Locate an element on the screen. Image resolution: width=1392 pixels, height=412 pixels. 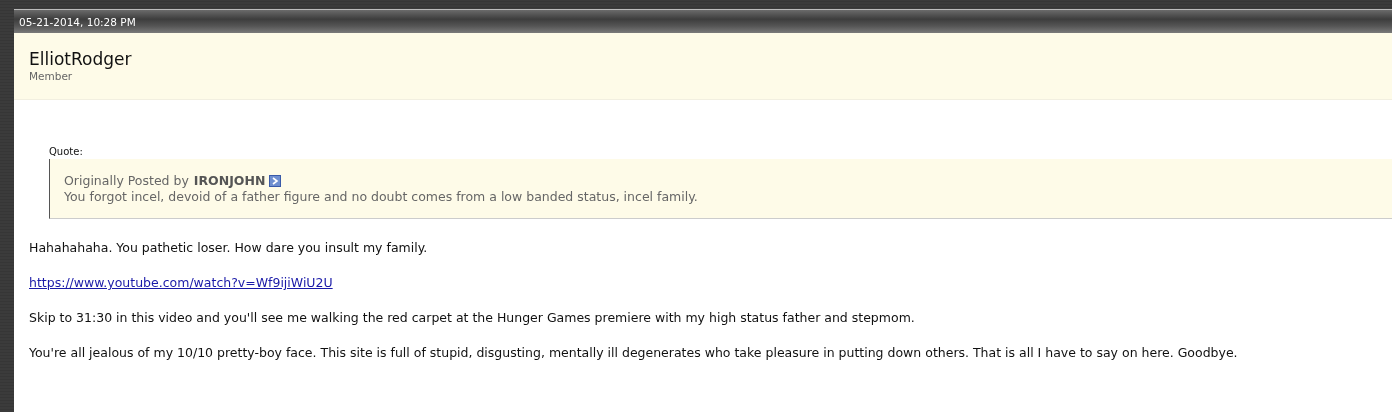
quote-author: IRONJOHN is located at coordinates (229, 180).